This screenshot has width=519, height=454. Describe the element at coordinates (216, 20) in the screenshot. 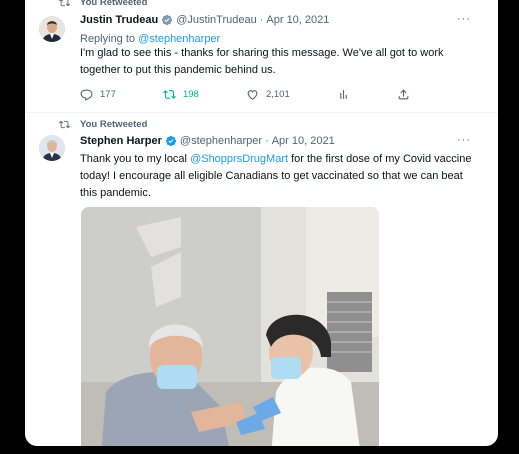

I see `handle: @JustinTrudeau` at that location.